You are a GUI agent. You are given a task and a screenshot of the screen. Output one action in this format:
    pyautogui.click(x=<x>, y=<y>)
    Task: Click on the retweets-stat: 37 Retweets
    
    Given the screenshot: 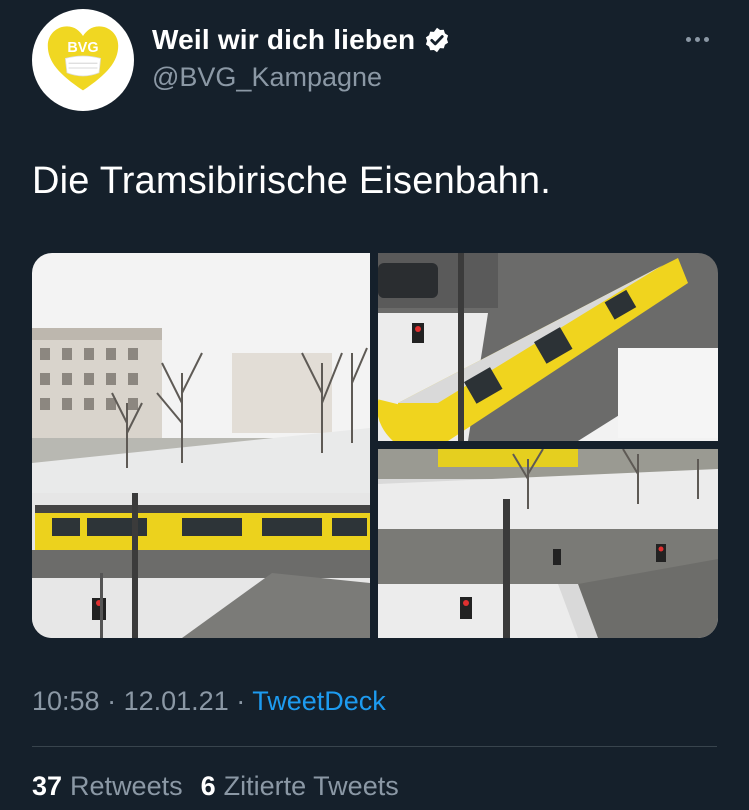 What is the action you would take?
    pyautogui.click(x=107, y=786)
    